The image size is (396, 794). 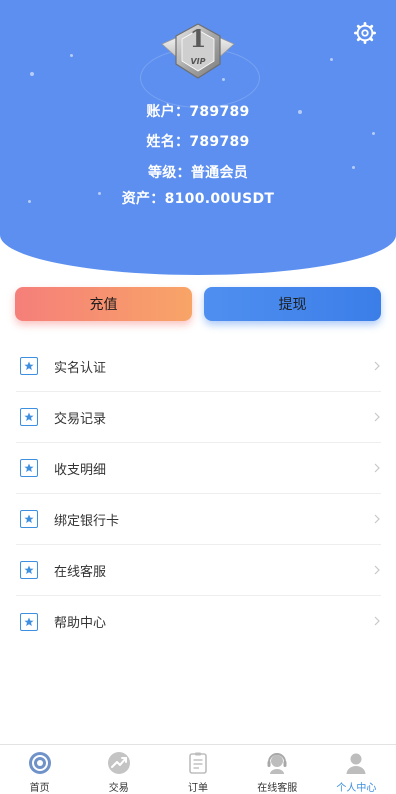 I want to click on vip-text: VIP, so click(x=198, y=61).